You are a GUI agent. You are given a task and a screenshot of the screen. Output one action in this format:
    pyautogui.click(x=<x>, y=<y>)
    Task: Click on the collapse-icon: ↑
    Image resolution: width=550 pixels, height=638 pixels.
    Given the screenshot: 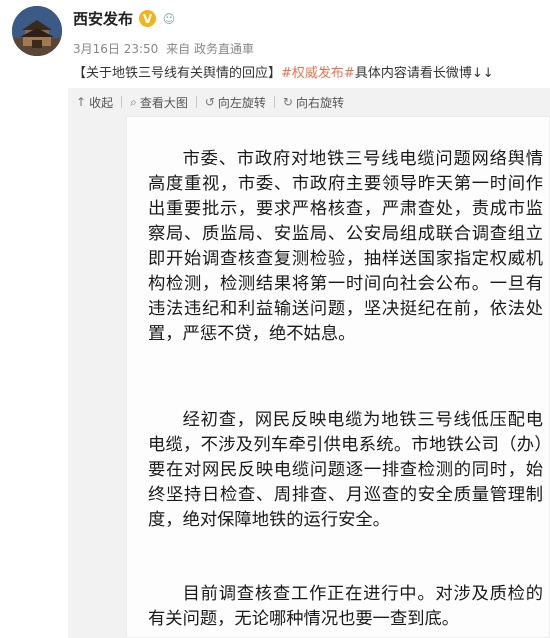 What is the action you would take?
    pyautogui.click(x=81, y=102)
    